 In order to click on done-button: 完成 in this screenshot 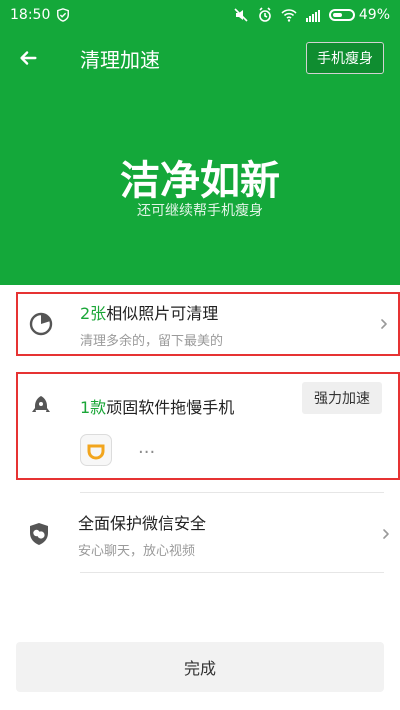, I will do `click(200, 667)`.